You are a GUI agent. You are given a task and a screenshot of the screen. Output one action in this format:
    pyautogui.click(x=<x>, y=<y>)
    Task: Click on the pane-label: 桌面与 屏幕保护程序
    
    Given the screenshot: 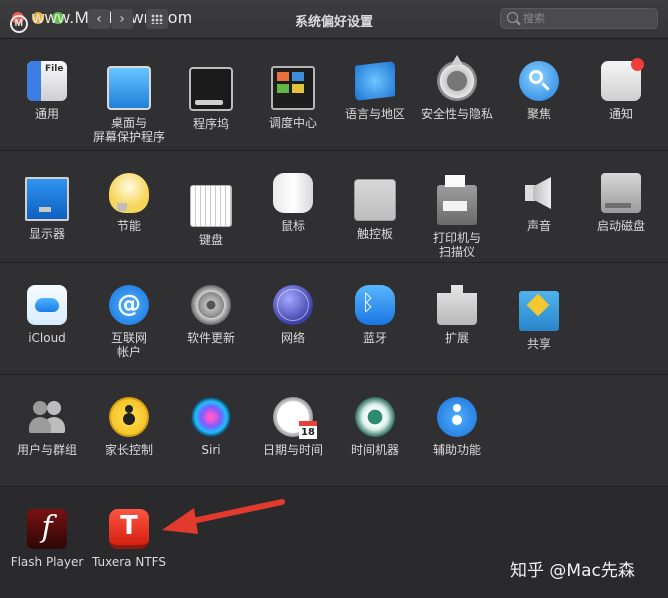 What is the action you would take?
    pyautogui.click(x=128, y=130)
    